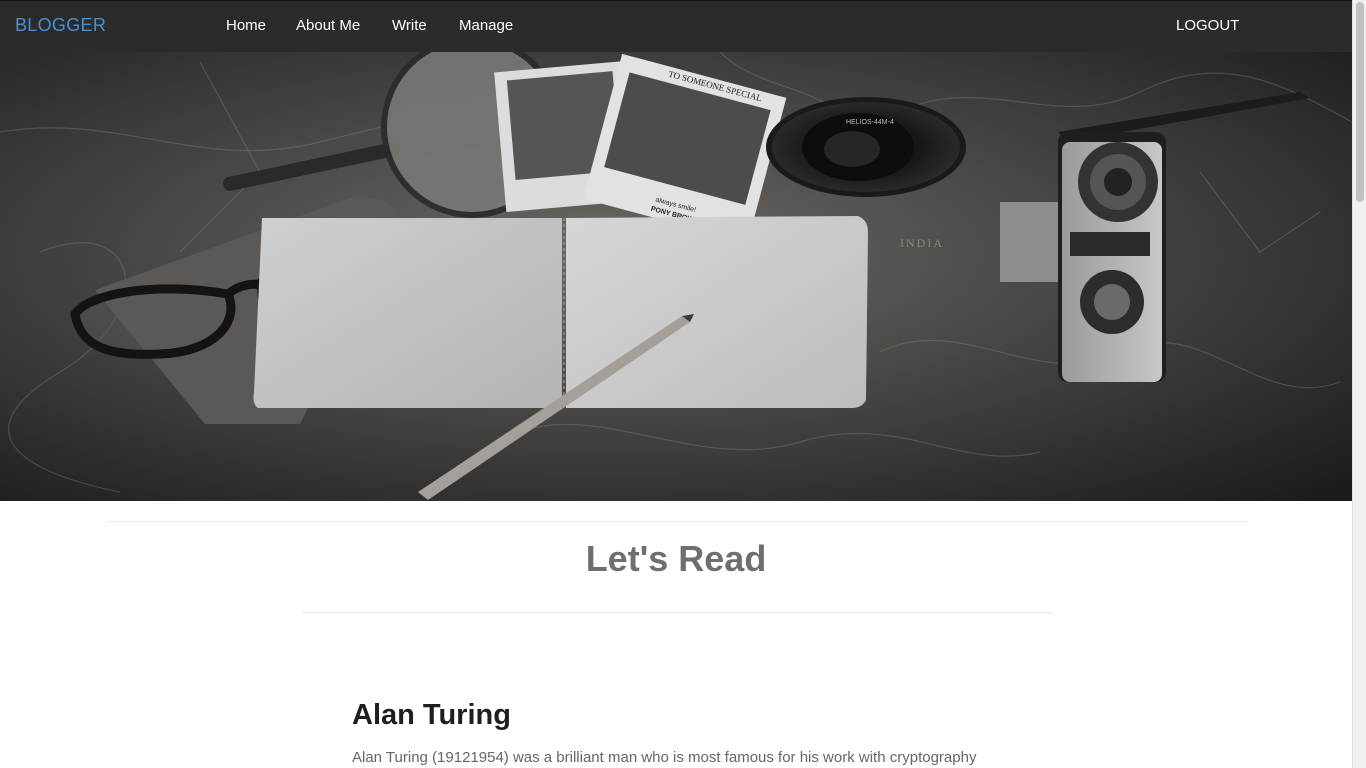  I want to click on nav-manage: Manage, so click(486, 25).